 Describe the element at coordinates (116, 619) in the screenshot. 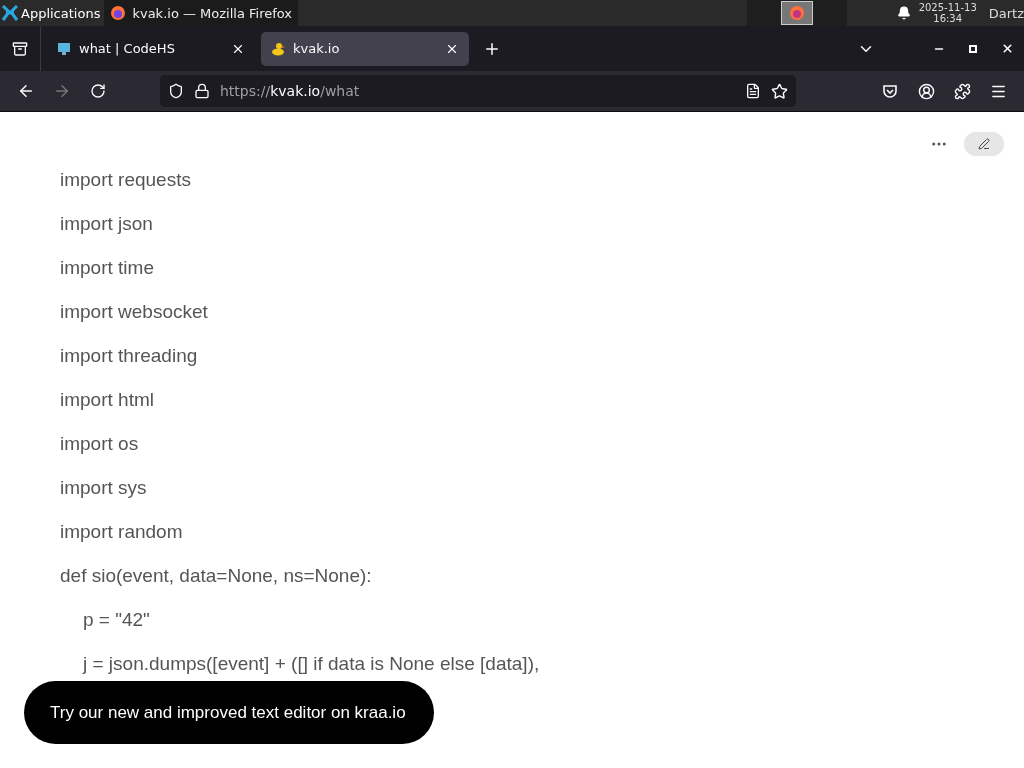

I see `code-line: p = "42"` at that location.